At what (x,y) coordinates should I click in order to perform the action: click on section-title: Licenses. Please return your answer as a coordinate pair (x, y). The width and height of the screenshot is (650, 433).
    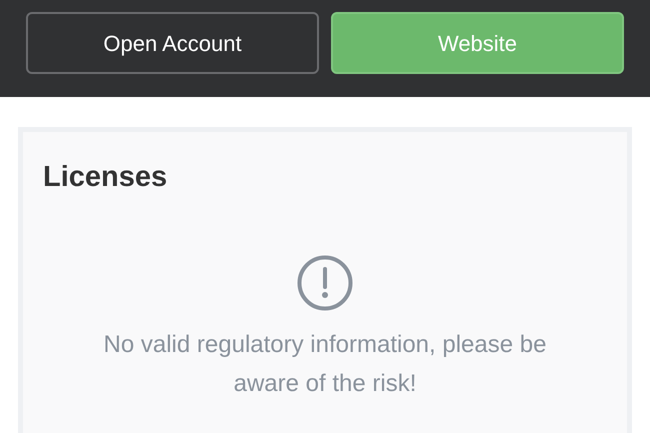
    Looking at the image, I should click on (105, 177).